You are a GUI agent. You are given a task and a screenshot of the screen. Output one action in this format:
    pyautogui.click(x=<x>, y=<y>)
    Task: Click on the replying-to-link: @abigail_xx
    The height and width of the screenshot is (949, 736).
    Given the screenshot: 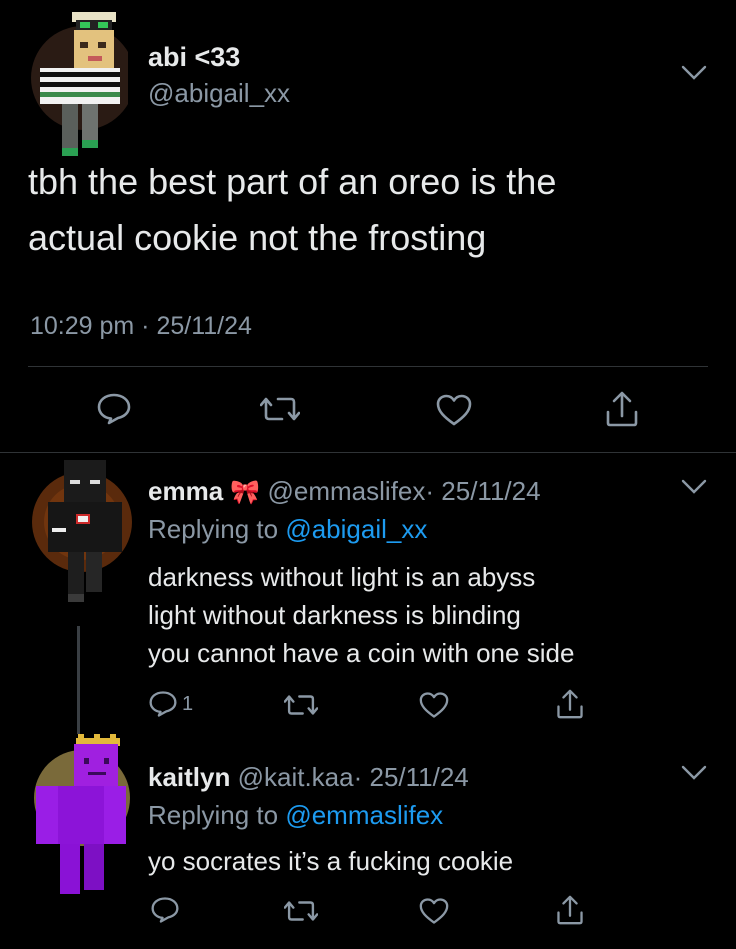 What is the action you would take?
    pyautogui.click(x=356, y=529)
    